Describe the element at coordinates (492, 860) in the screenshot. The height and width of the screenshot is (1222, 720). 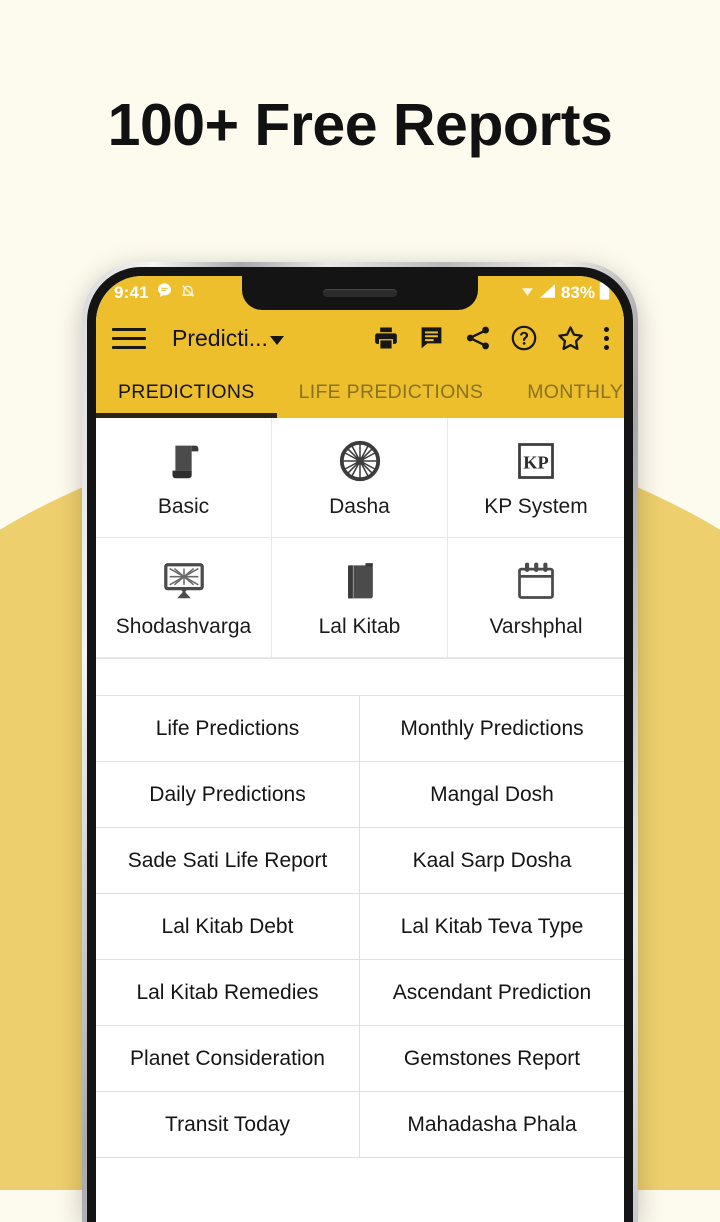
I see `list-item: Kaal Sarp Dosha` at that location.